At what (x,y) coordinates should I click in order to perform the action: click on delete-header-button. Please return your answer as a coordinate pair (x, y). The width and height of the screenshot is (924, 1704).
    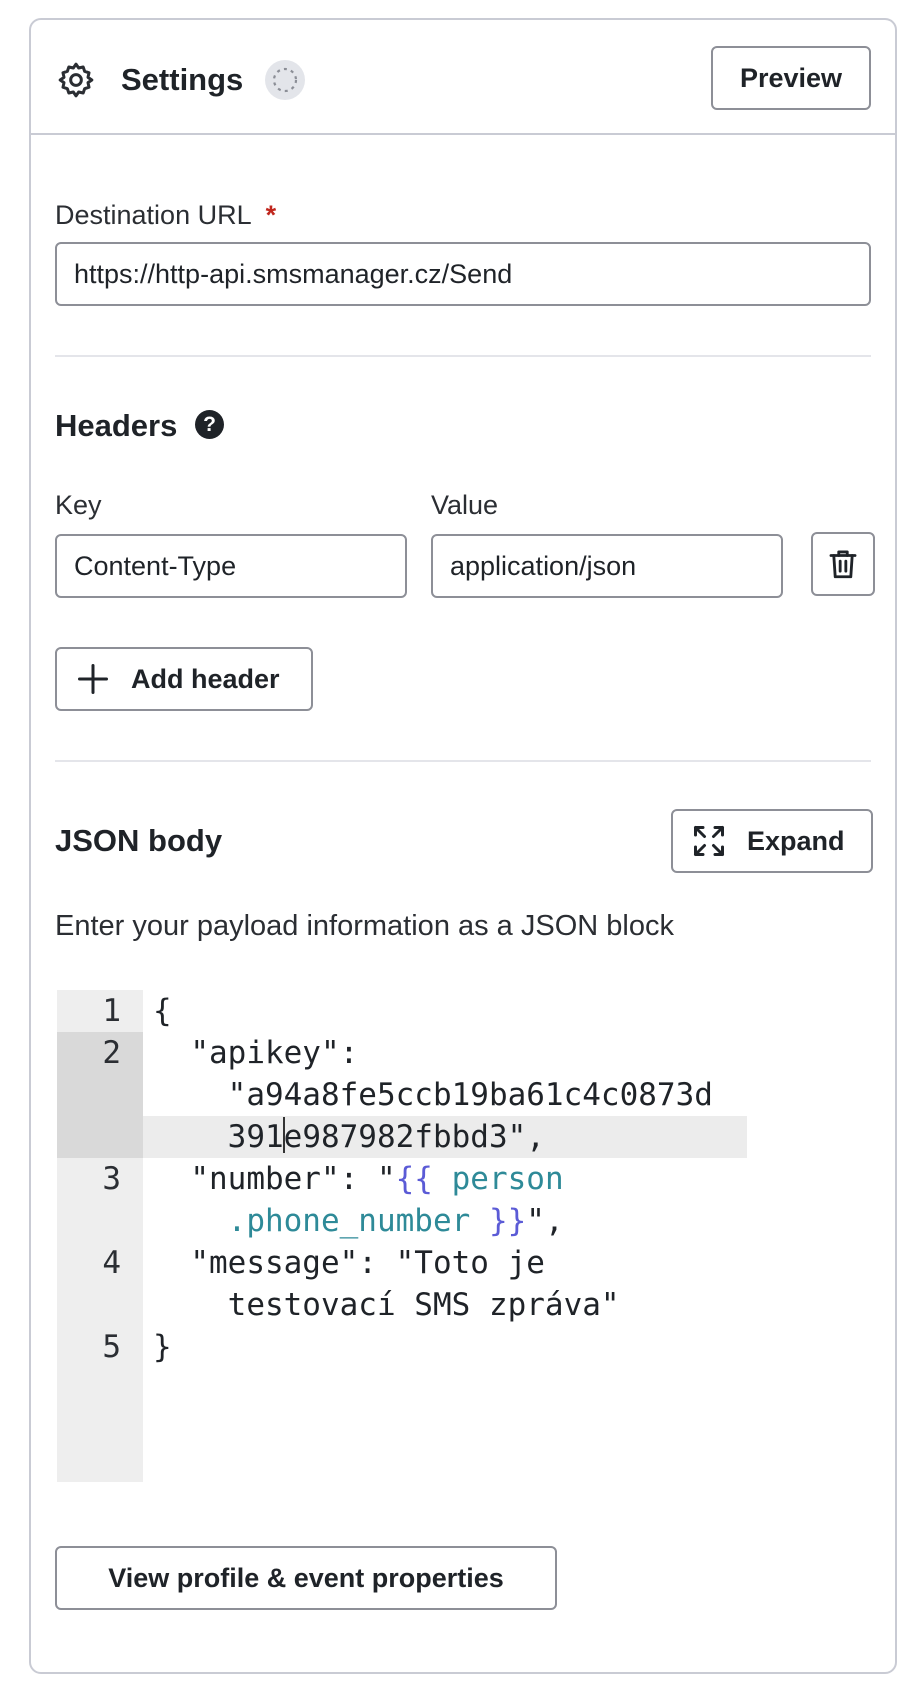
    Looking at the image, I should click on (843, 564).